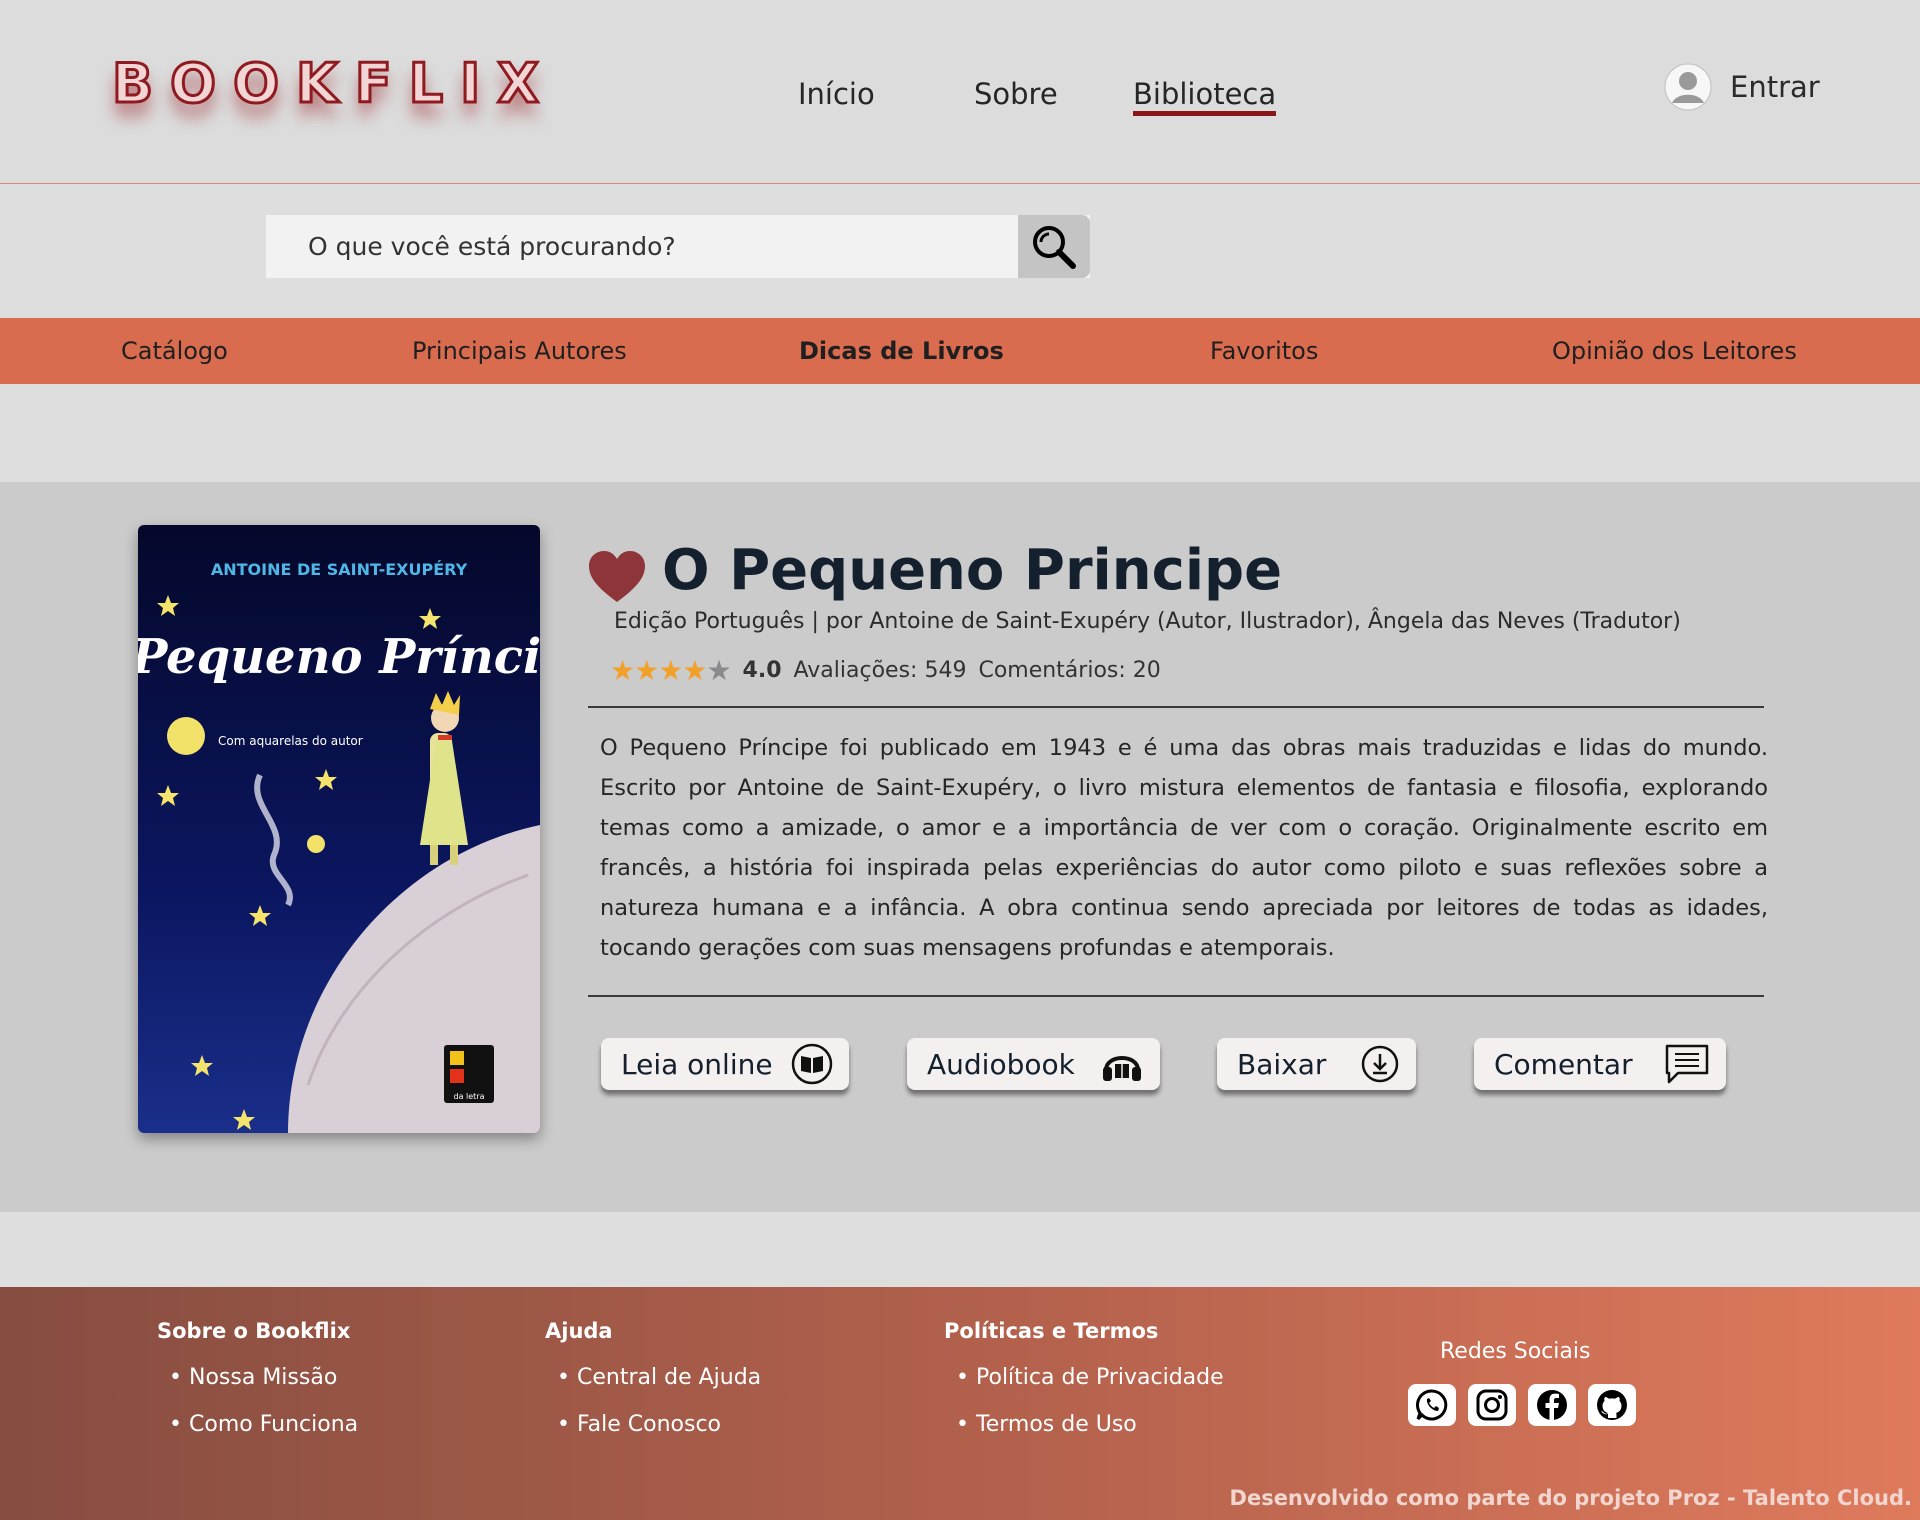 This screenshot has height=1520, width=1920. I want to click on footer-link-nossa-missao: Nossa Missão, so click(263, 1377).